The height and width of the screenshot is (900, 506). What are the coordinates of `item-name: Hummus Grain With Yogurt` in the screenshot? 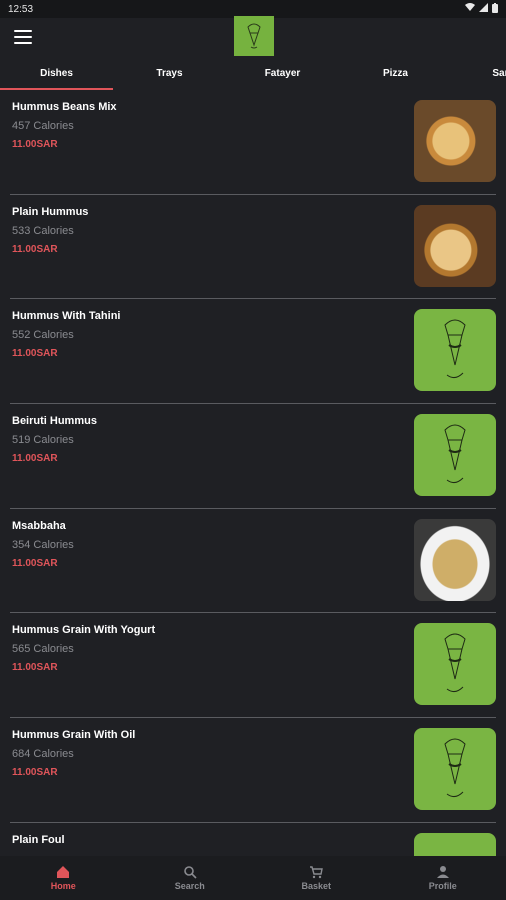 It's located at (84, 630).